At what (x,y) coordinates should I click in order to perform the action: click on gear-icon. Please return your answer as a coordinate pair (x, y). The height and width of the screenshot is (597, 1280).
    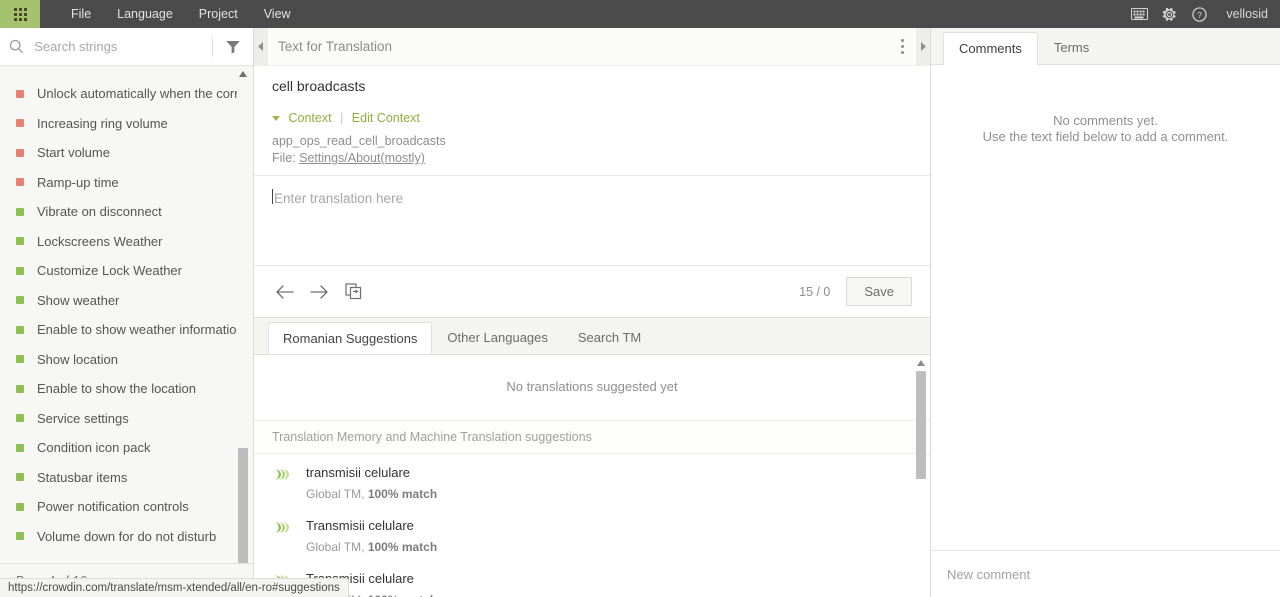
    Looking at the image, I should click on (1169, 14).